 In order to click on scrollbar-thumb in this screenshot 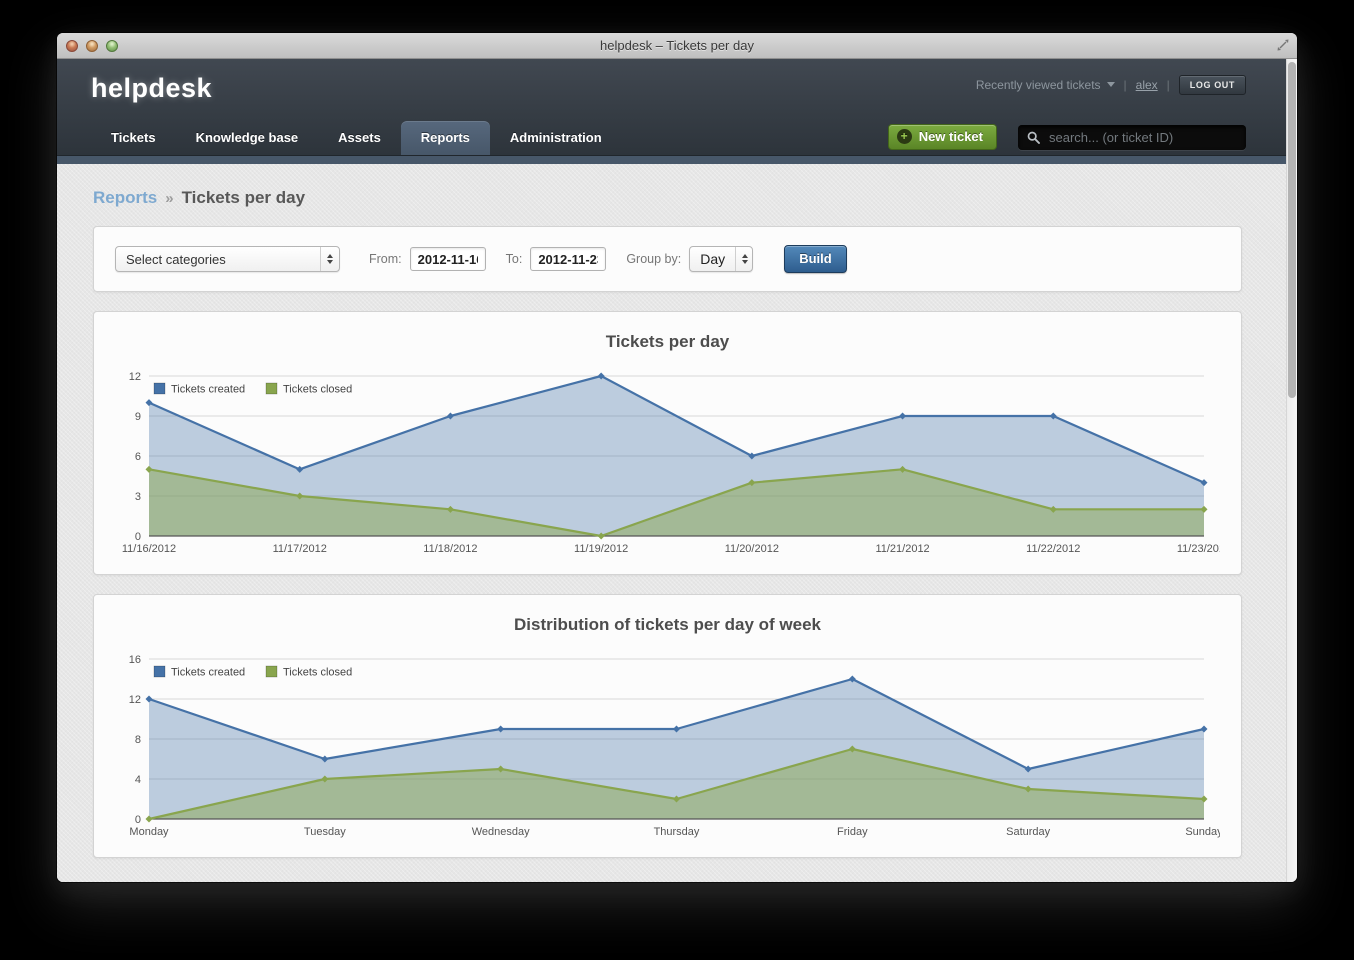, I will do `click(1292, 230)`.